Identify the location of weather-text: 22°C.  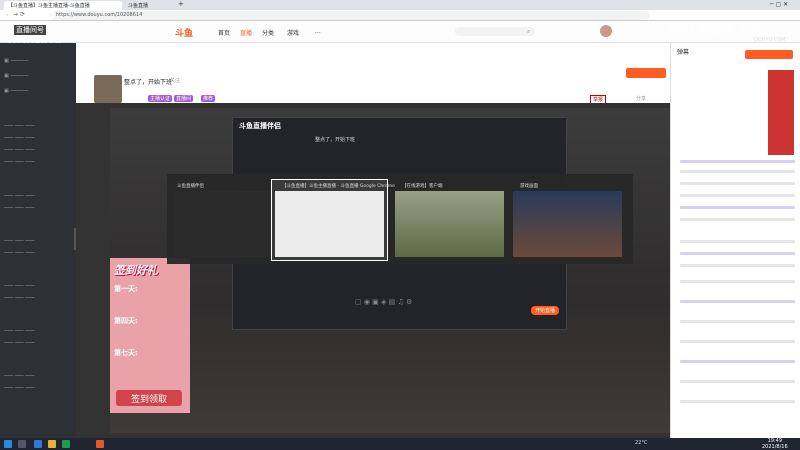
(641, 443).